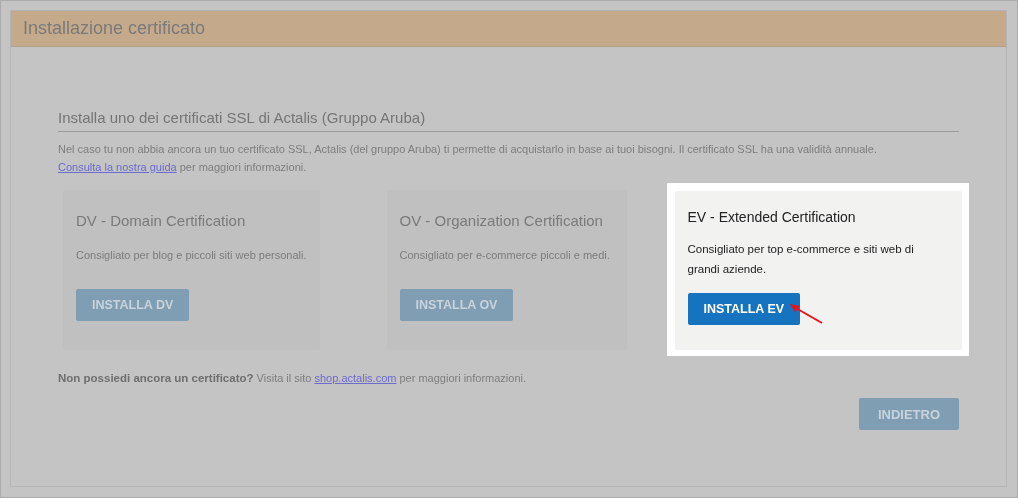  I want to click on card-description: Consigliato per e-commerce piccoli e medi., so click(505, 255).